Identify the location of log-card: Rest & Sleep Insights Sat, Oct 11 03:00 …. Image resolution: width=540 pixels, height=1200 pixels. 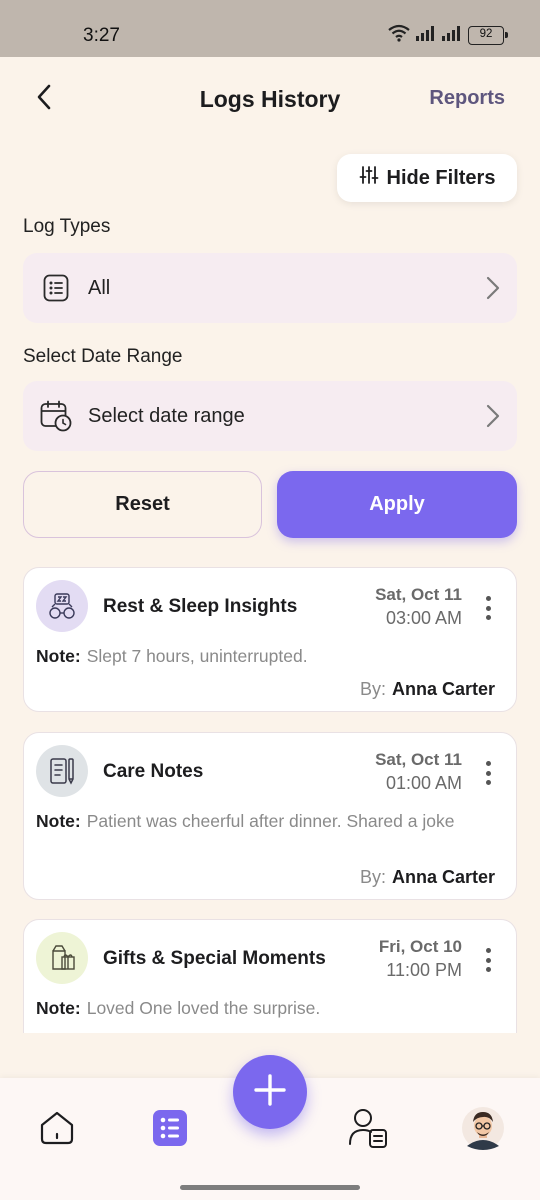
(270, 639).